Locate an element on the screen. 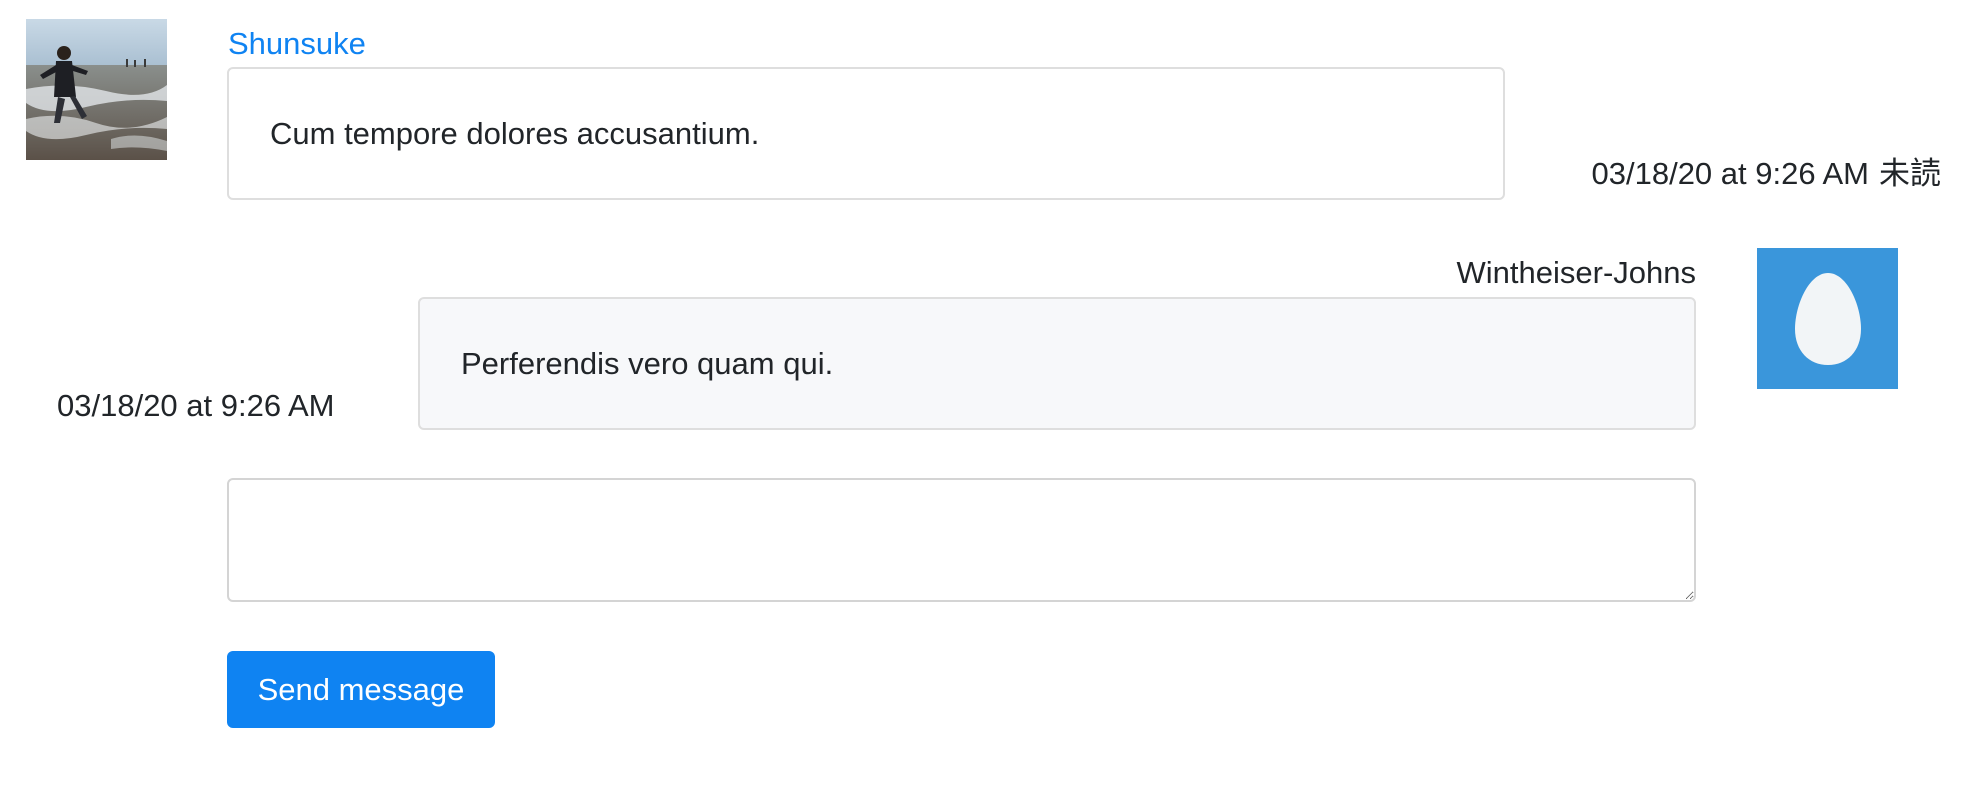 The image size is (1980, 793). unread-status: 未読 is located at coordinates (1910, 173).